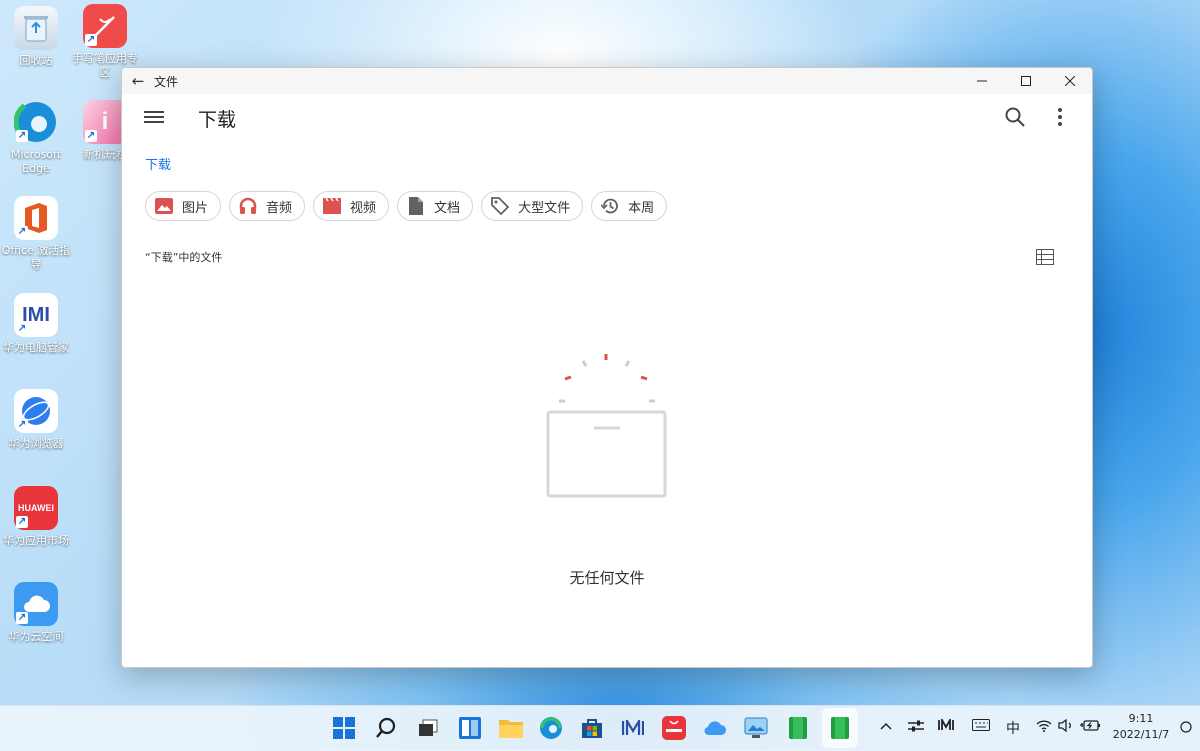 The height and width of the screenshot is (751, 1200). What do you see at coordinates (1045, 257) in the screenshot?
I see `list-view-icon` at bounding box center [1045, 257].